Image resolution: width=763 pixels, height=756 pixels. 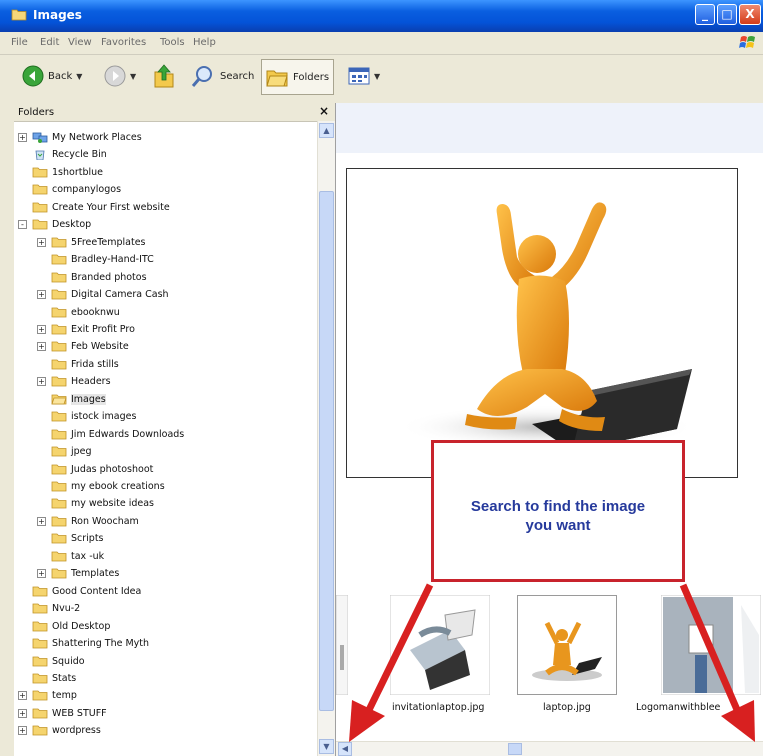 I want to click on folder-tree-item: + Ron Woocham, so click(x=88, y=521).